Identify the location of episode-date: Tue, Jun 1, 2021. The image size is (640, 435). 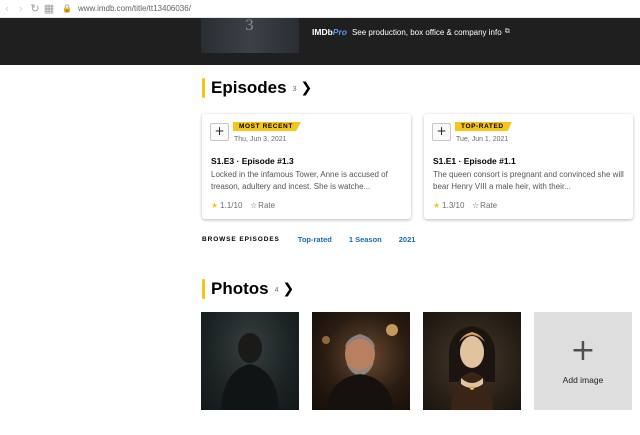
(482, 139).